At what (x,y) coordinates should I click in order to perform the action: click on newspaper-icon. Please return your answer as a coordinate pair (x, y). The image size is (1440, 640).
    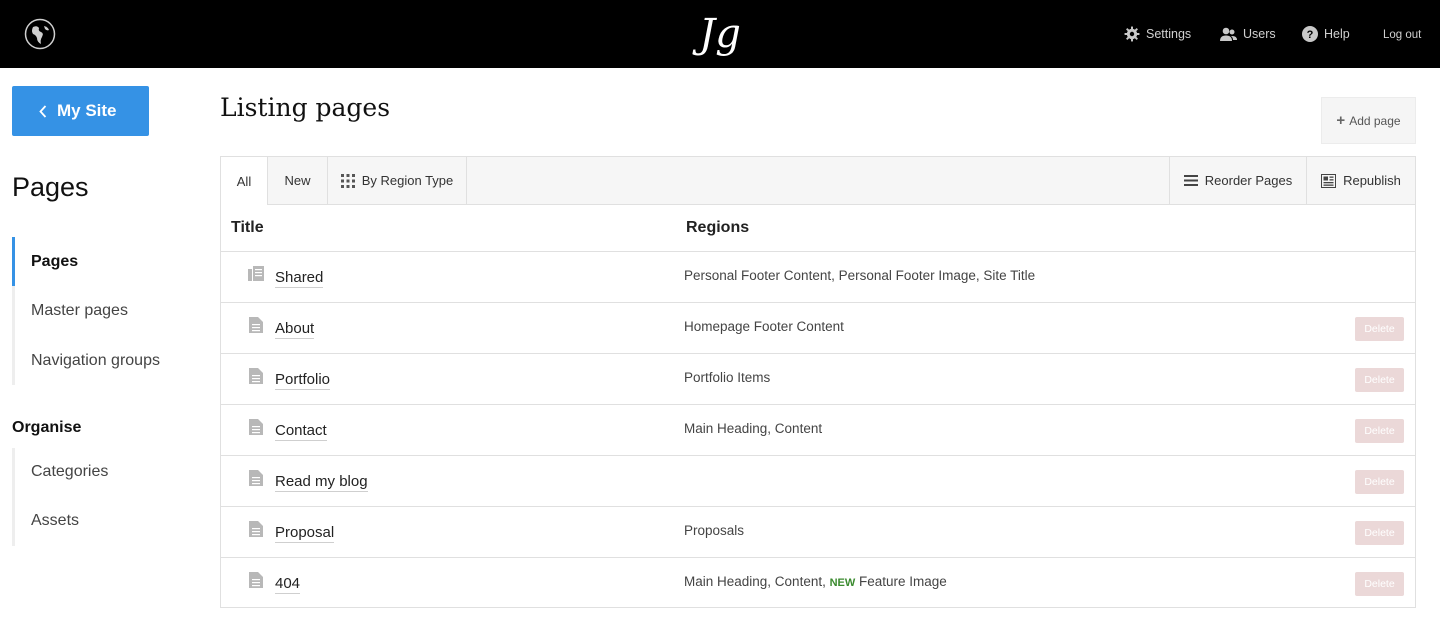
    Looking at the image, I should click on (1329, 180).